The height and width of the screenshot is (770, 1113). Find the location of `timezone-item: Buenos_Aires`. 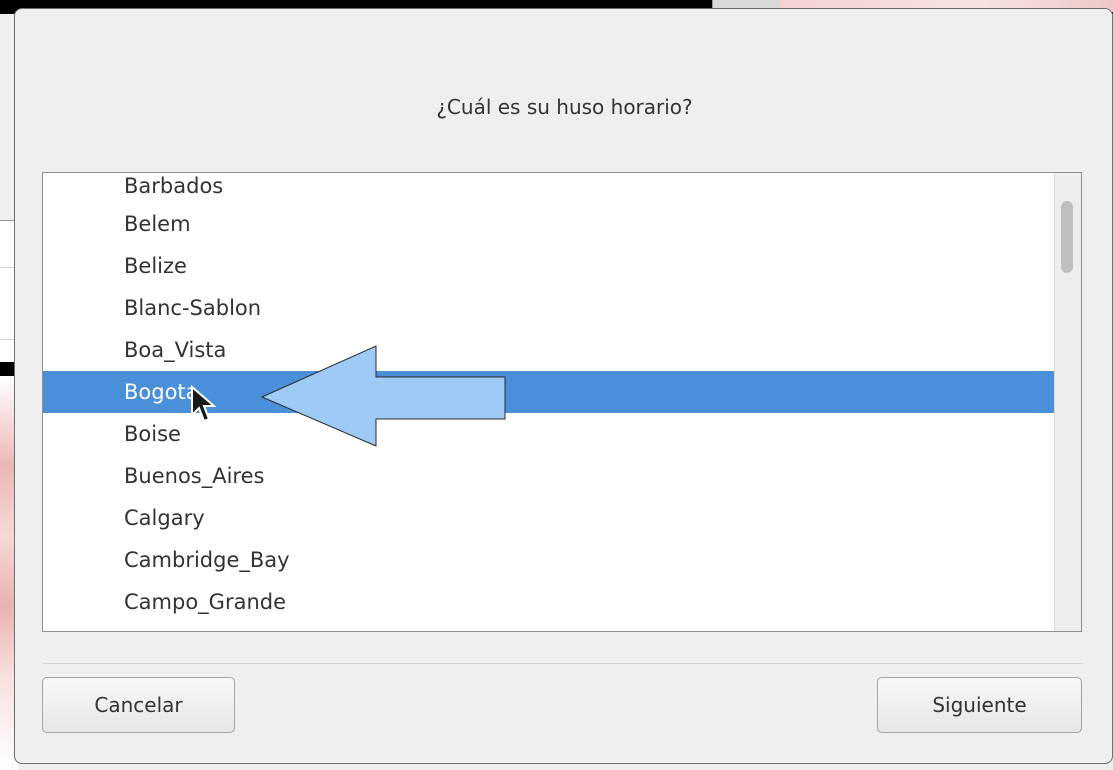

timezone-item: Buenos_Aires is located at coordinates (548, 476).